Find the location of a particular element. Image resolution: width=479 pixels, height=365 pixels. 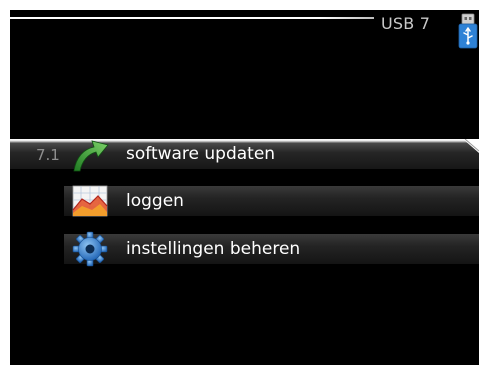

page-title: USB 7 is located at coordinates (406, 23).